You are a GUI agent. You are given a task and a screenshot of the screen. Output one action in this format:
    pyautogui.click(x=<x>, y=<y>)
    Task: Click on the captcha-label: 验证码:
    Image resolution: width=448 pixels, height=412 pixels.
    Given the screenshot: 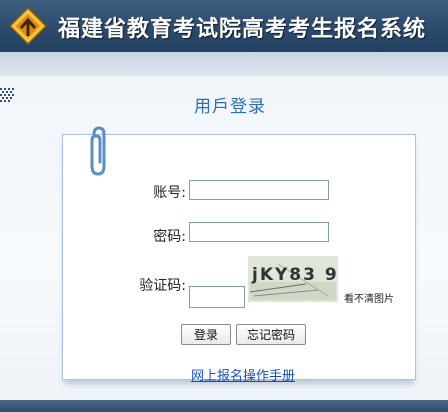 What is the action you would take?
    pyautogui.click(x=162, y=286)
    